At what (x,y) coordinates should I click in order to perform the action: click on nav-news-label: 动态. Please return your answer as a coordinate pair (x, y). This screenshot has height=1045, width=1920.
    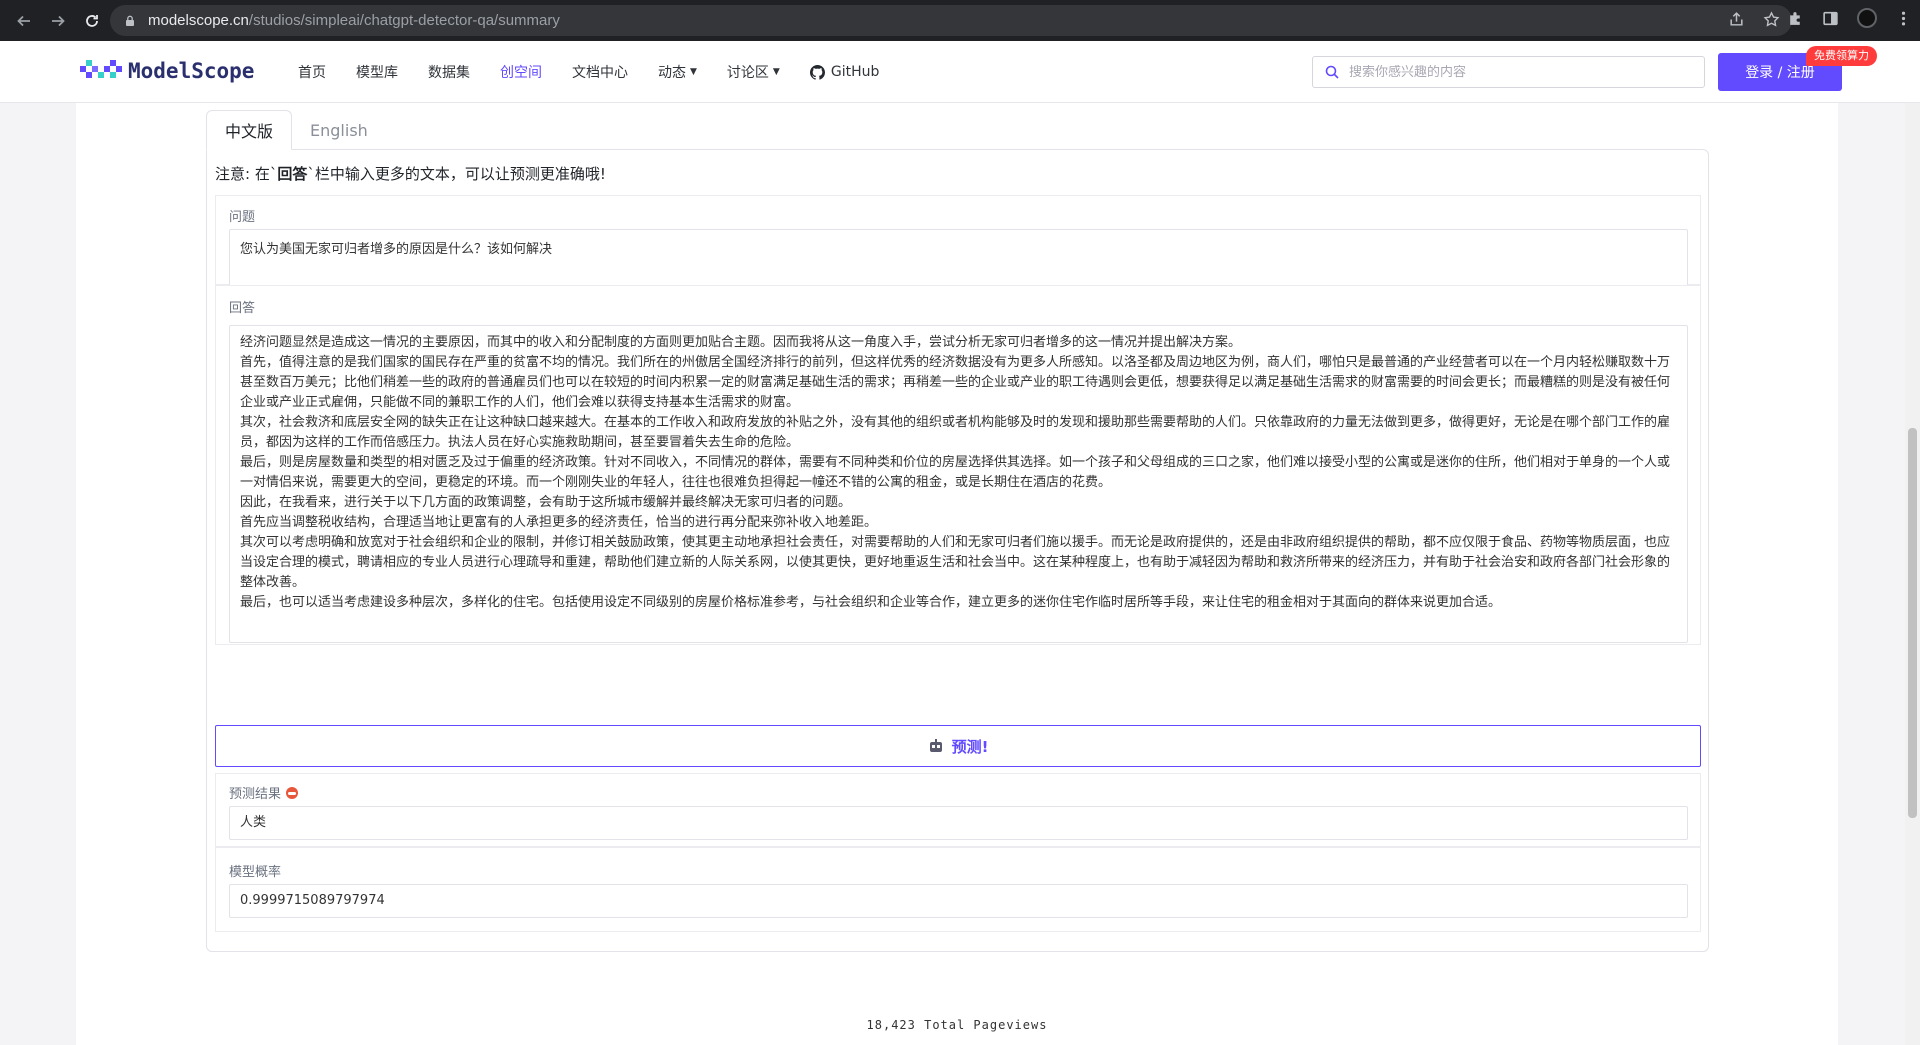
    Looking at the image, I should click on (672, 73).